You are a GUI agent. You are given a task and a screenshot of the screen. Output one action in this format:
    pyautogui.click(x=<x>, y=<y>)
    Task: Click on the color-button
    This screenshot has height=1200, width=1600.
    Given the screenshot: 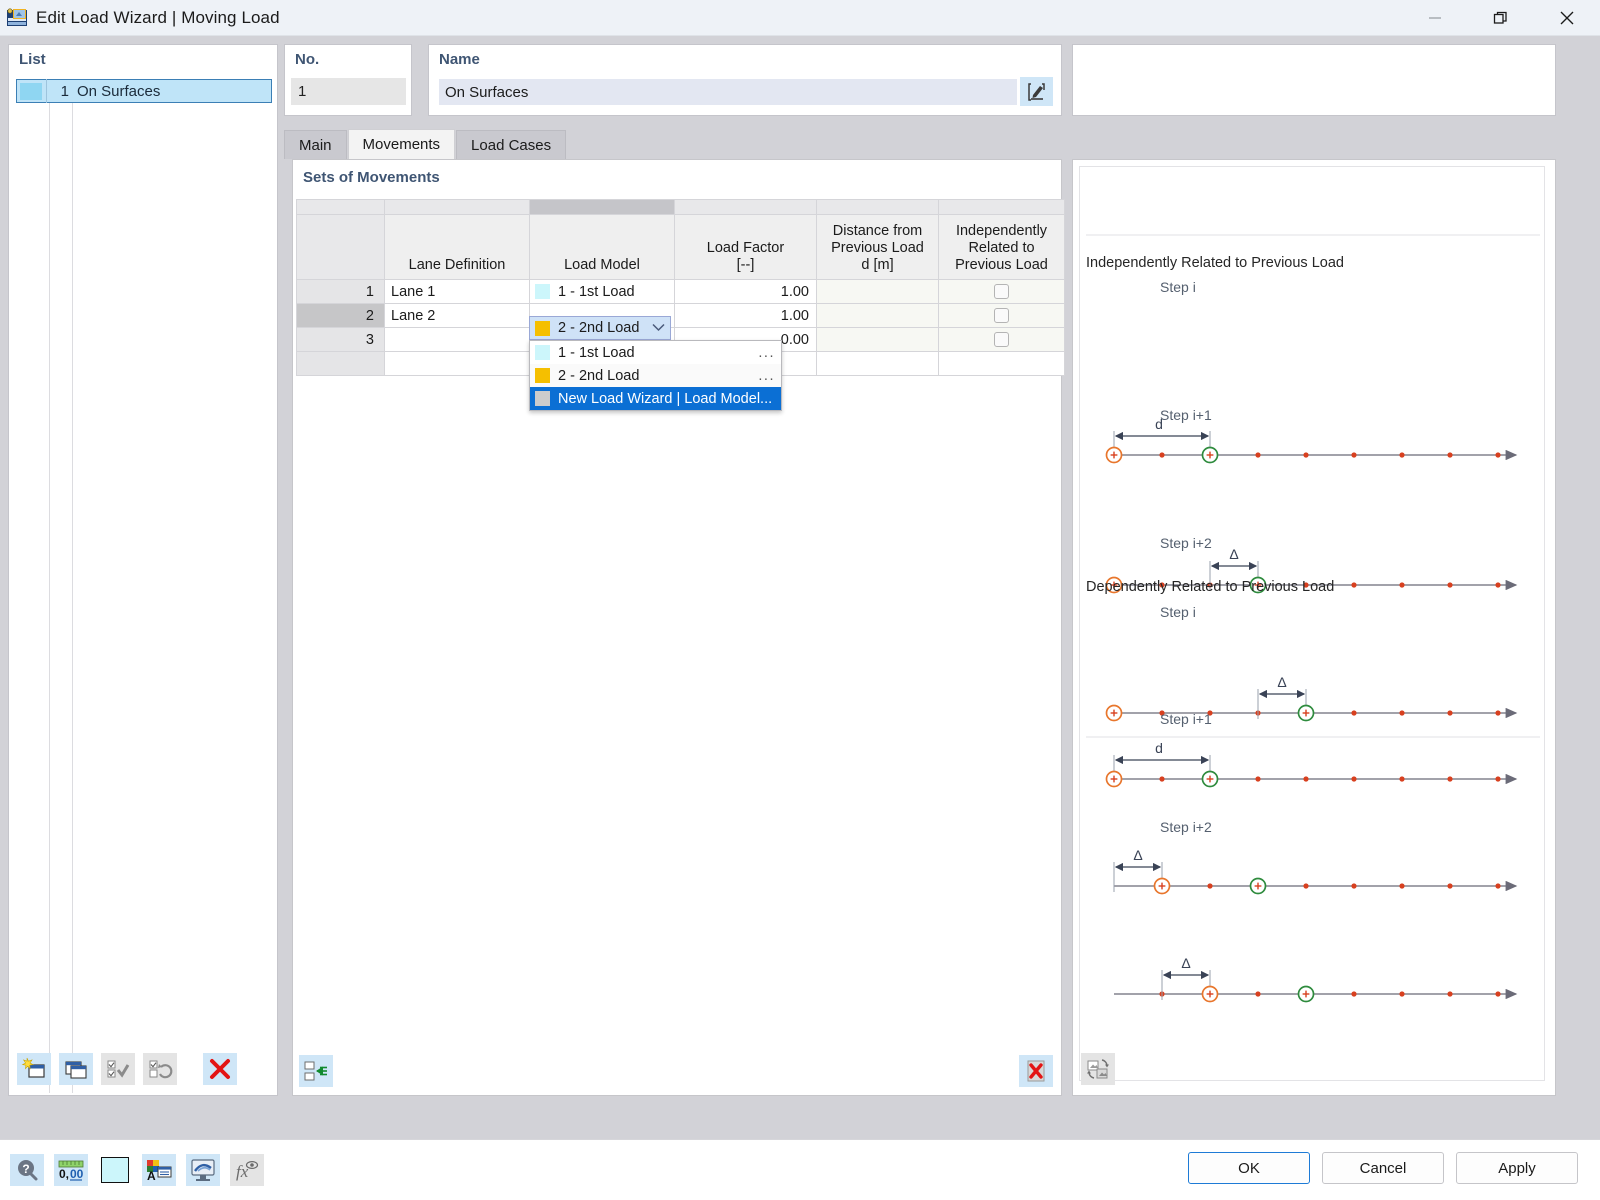 What is the action you would take?
    pyautogui.click(x=115, y=1170)
    